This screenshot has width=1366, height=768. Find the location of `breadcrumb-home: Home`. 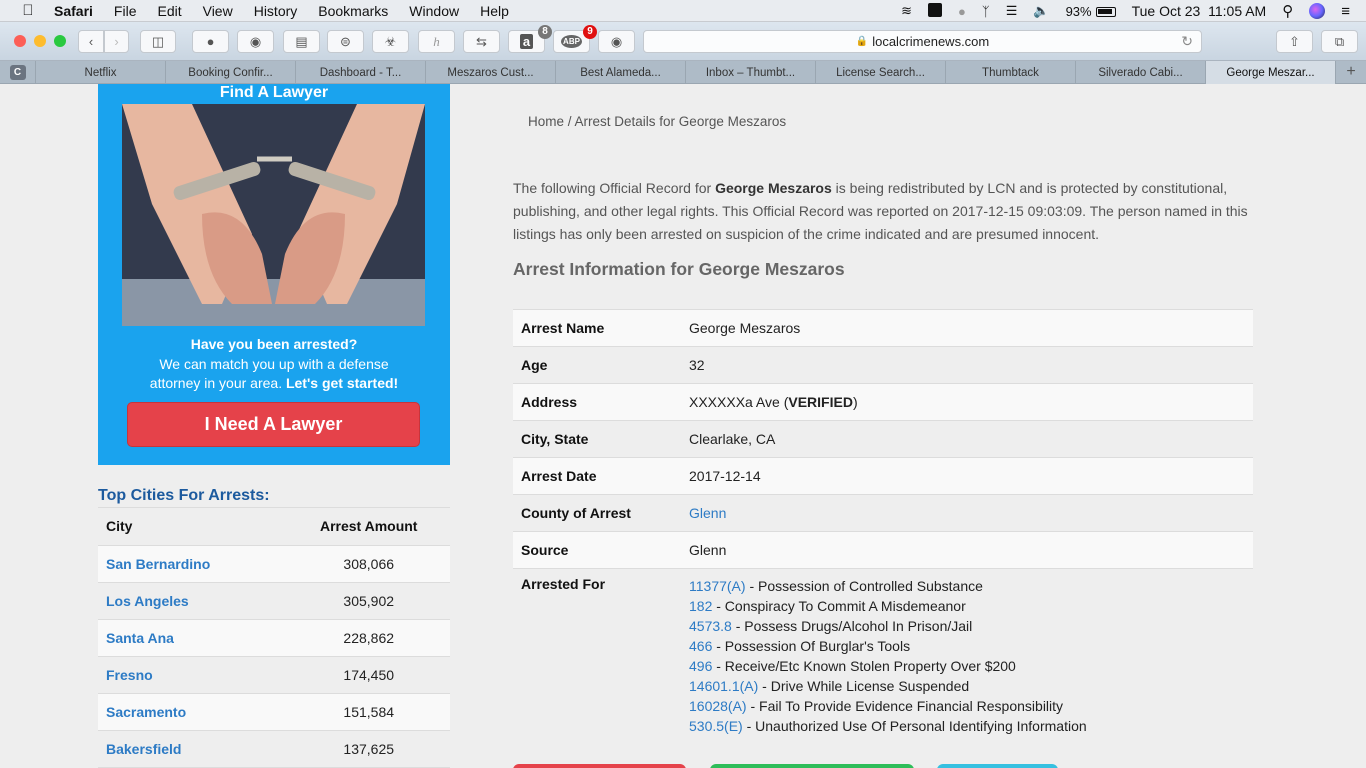

breadcrumb-home: Home is located at coordinates (546, 121).